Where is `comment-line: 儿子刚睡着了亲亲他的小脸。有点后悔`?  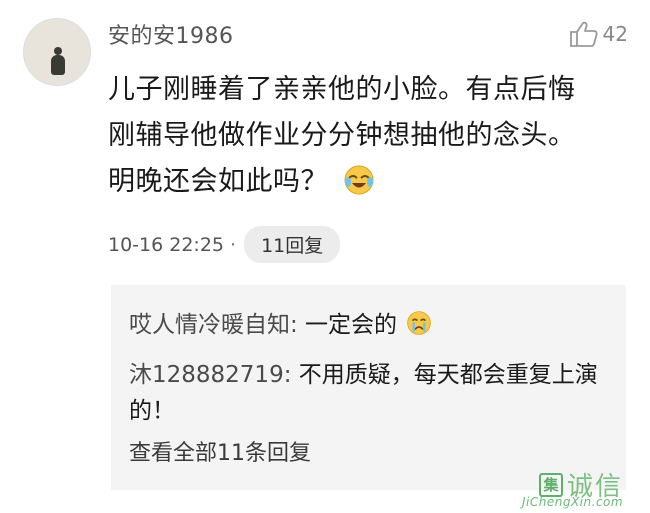 comment-line: 儿子刚睡着了亲亲他的小脸。有点后悔 is located at coordinates (342, 89).